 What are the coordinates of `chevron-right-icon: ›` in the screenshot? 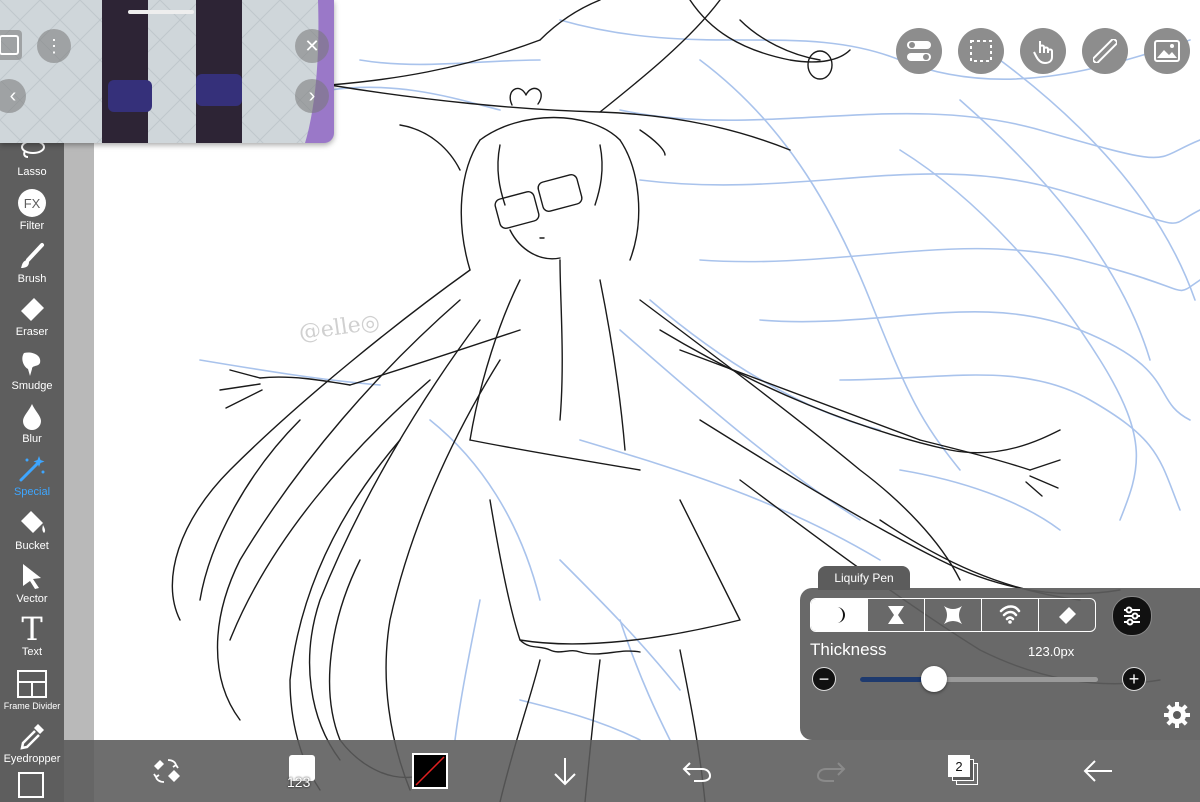 It's located at (312, 95).